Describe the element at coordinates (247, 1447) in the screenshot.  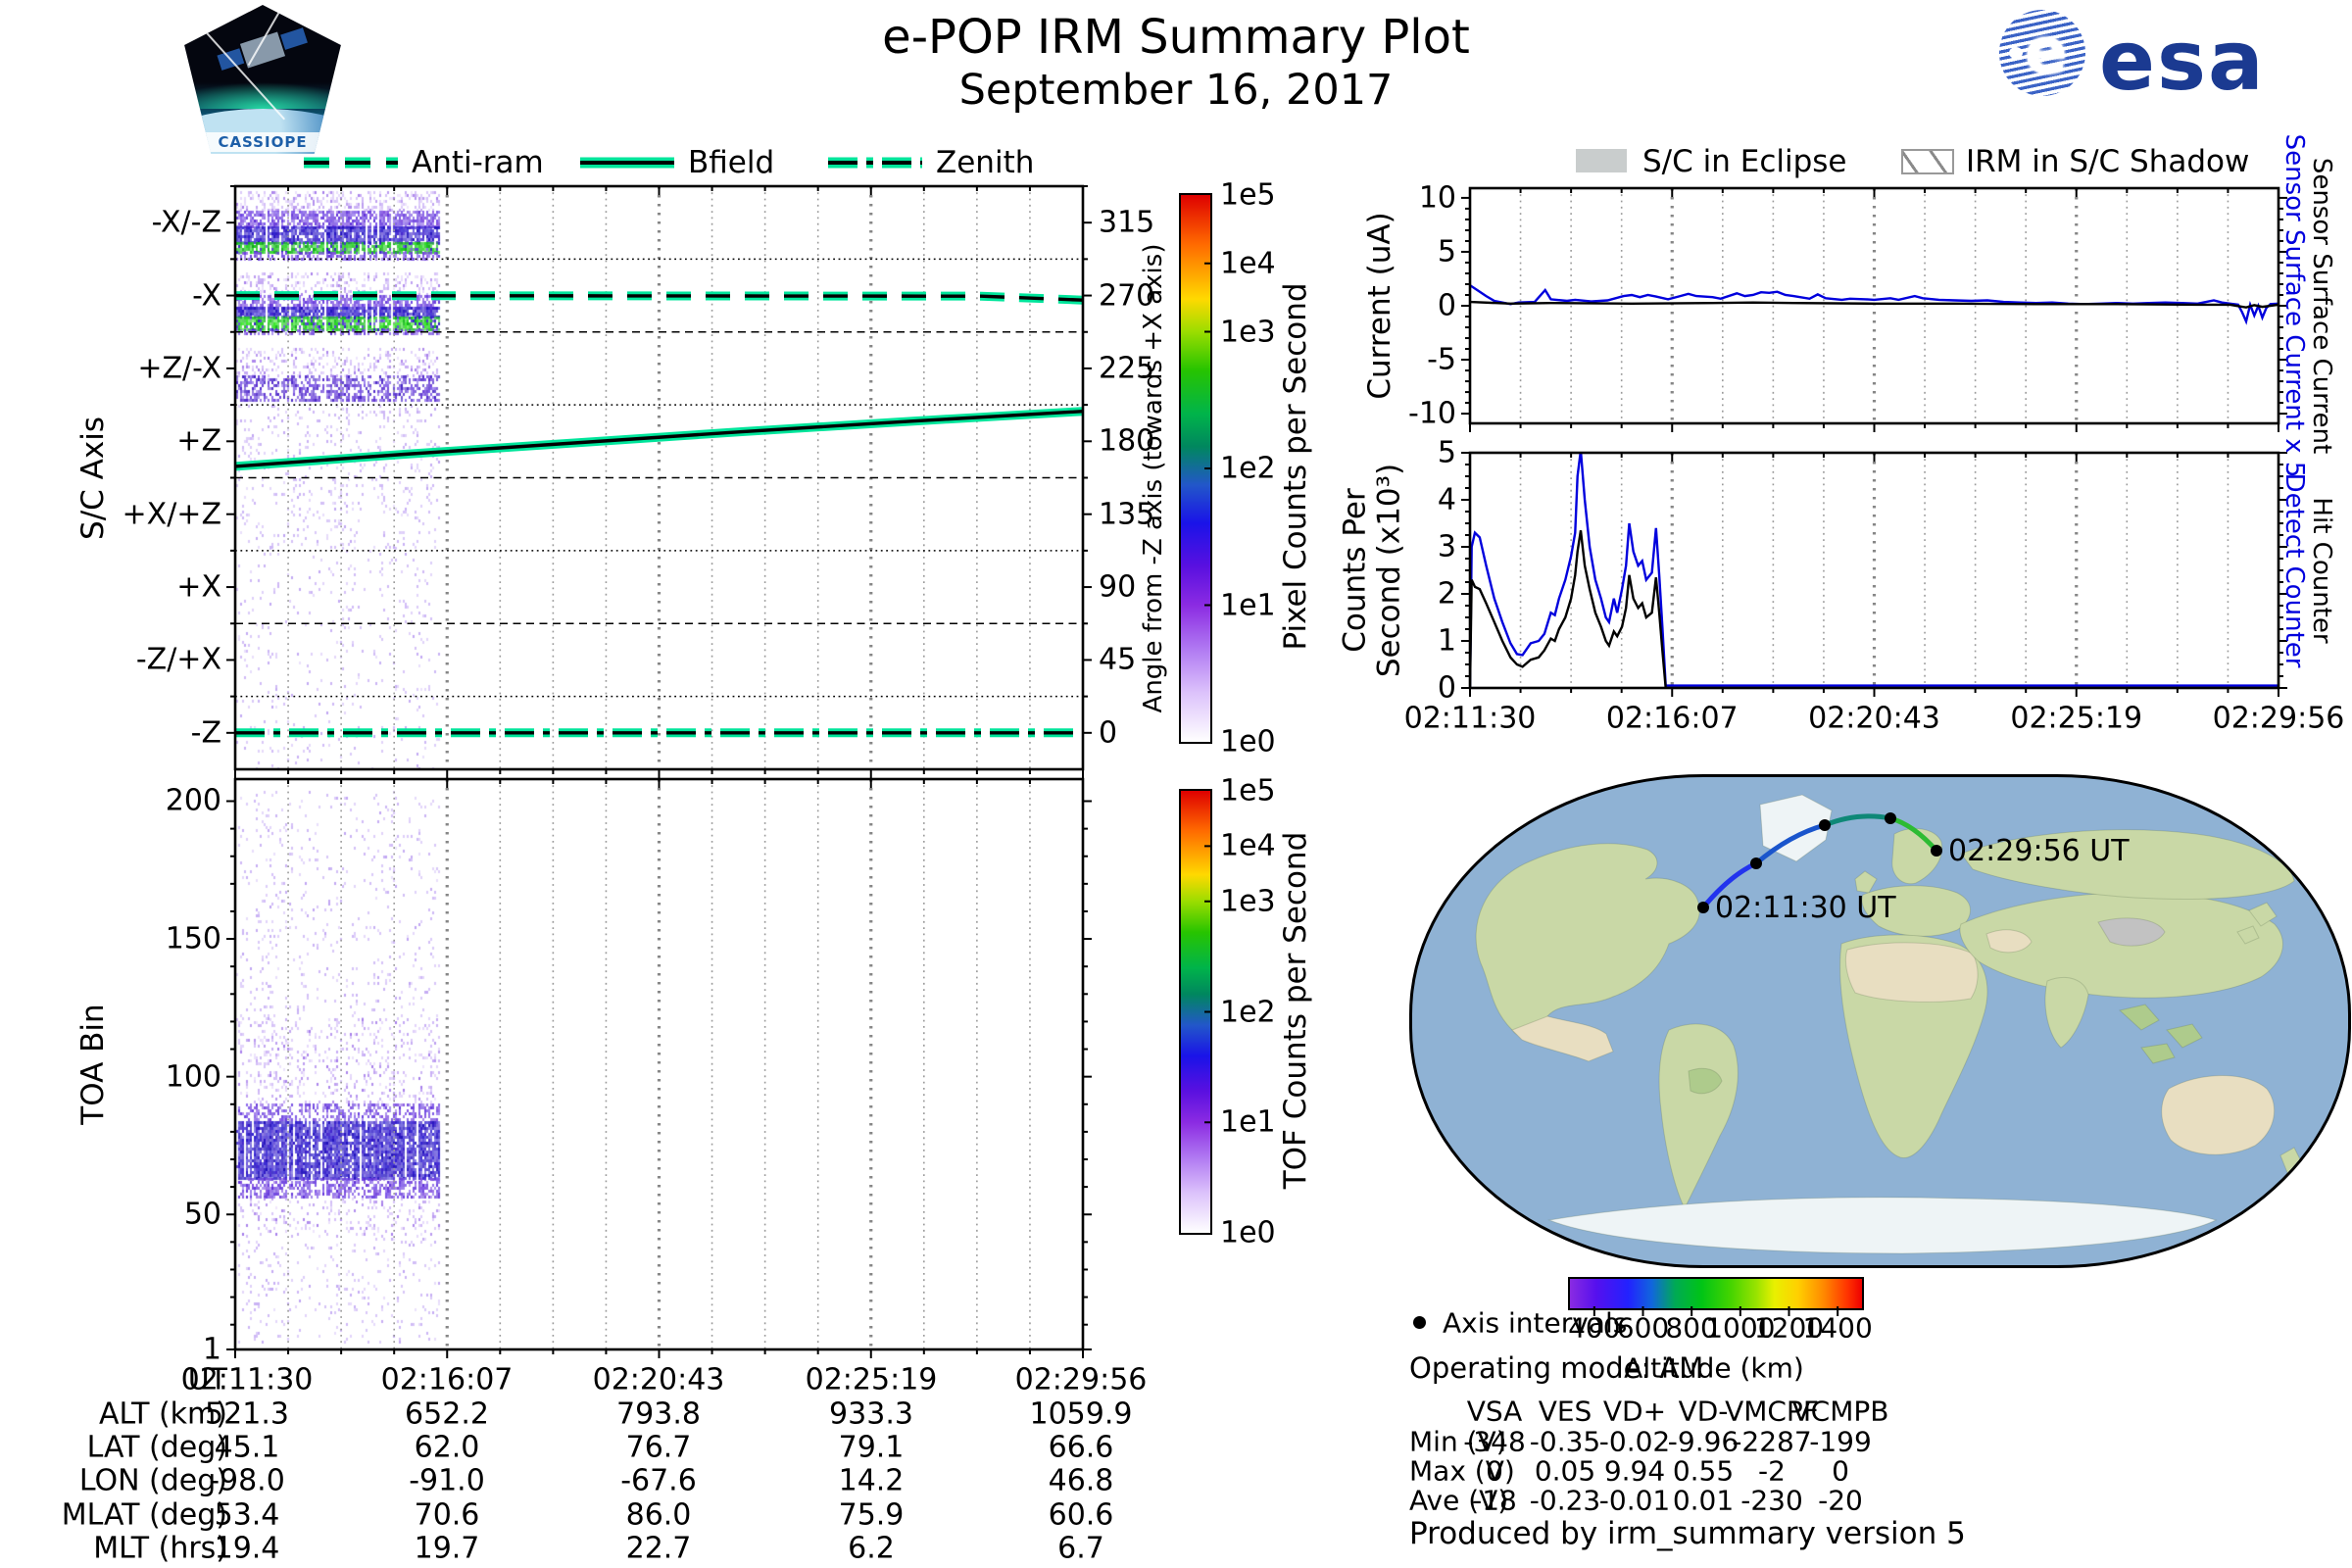
I see `ephemeris-value: 45.1` at that location.